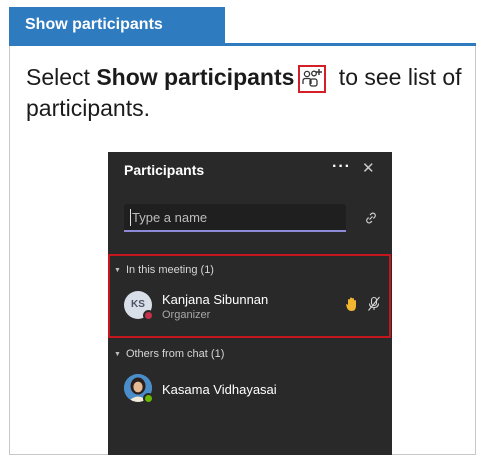  I want to click on participant-name: Kasama Vidhayasai, so click(219, 389).